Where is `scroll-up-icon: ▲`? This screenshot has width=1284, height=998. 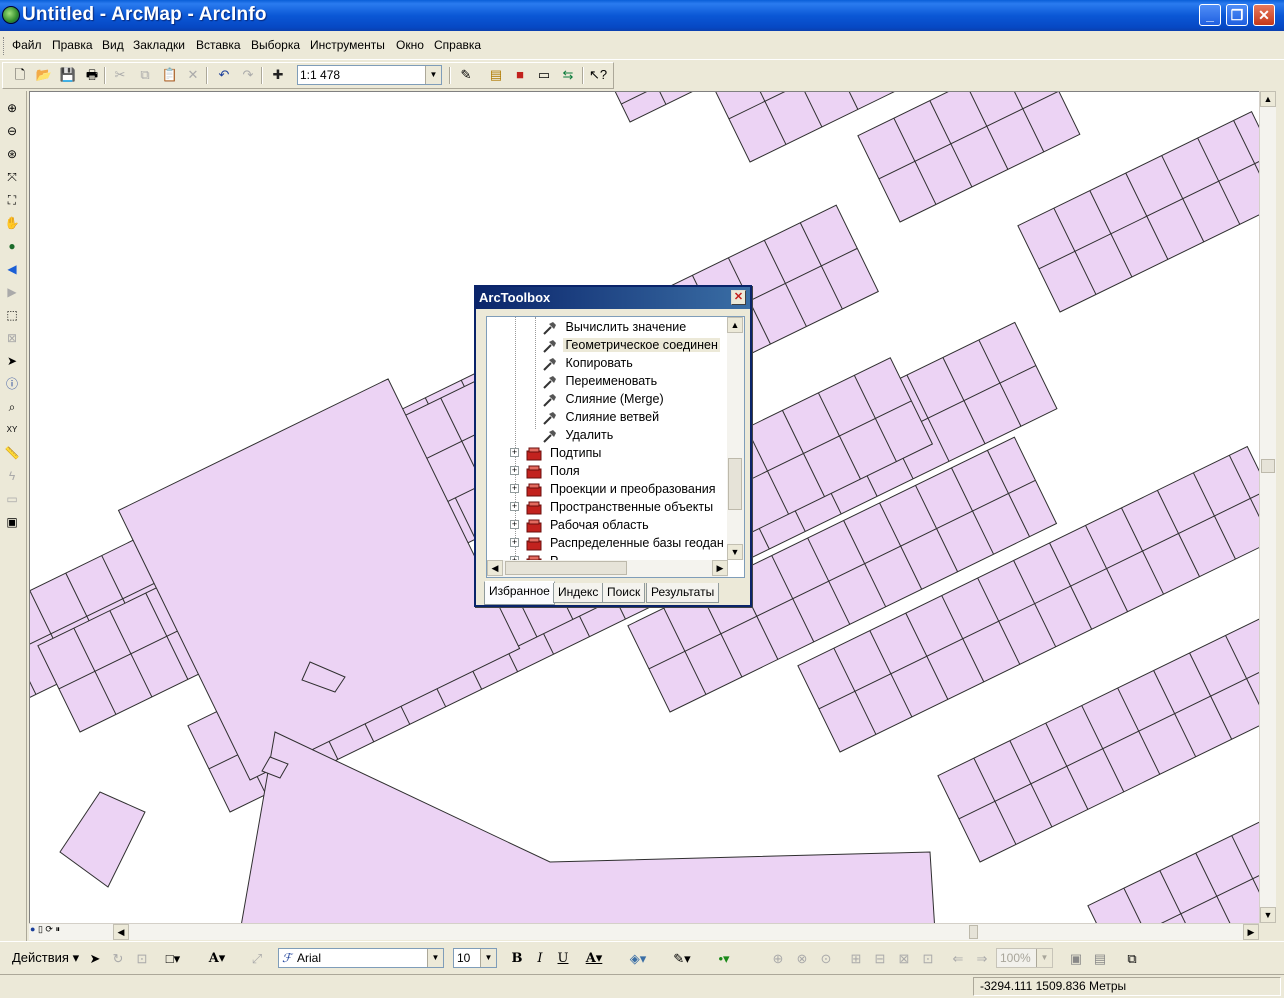 scroll-up-icon: ▲ is located at coordinates (735, 325).